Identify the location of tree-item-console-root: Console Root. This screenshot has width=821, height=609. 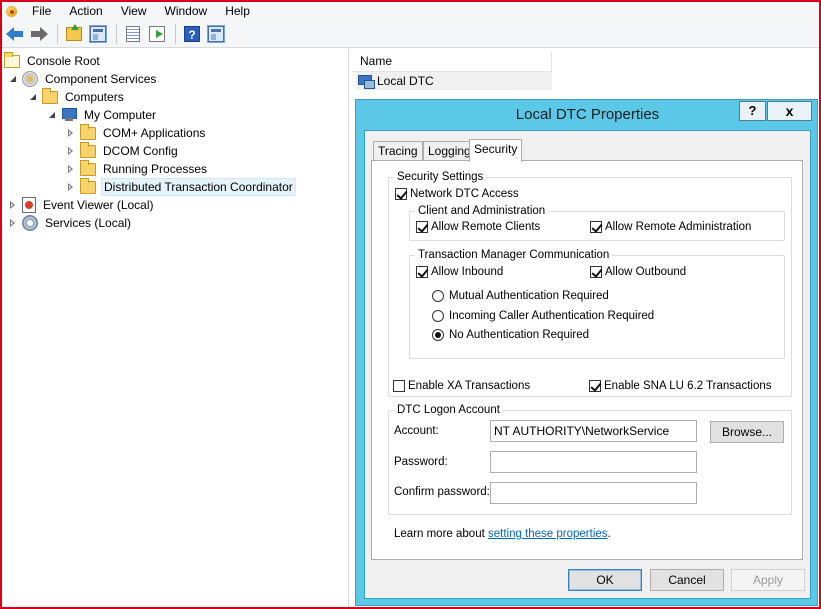
(53, 60).